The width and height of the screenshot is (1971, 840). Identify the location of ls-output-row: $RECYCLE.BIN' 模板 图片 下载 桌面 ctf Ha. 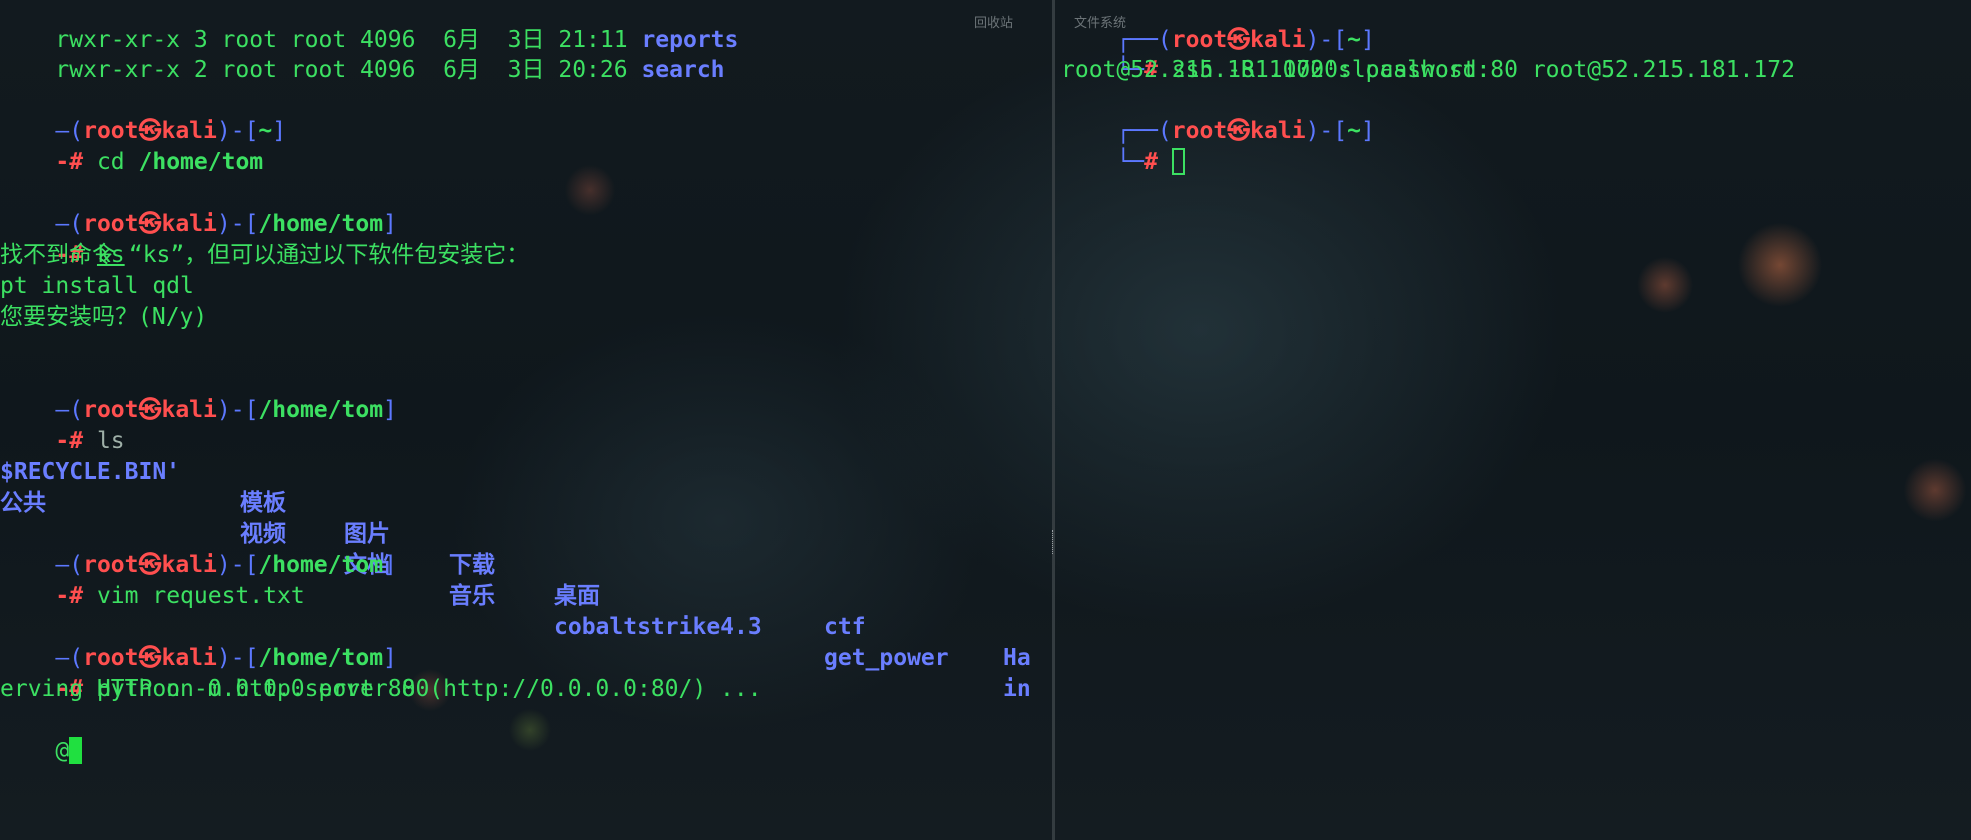
(515, 565).